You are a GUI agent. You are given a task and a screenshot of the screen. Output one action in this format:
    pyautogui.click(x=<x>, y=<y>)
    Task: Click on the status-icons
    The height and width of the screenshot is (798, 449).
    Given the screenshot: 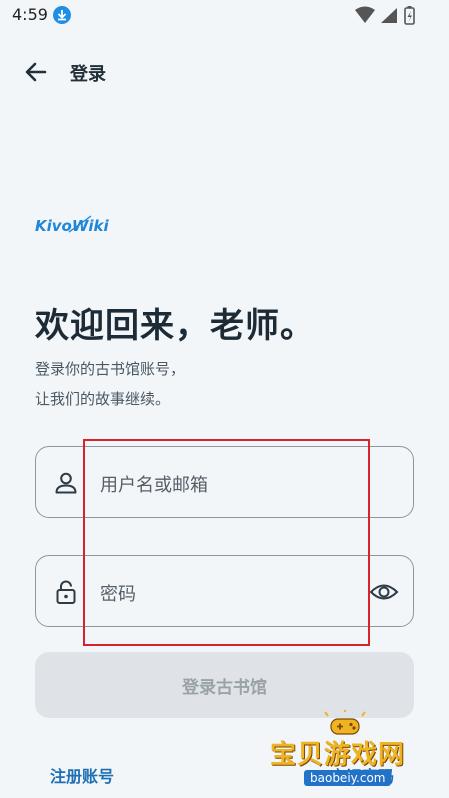 What is the action you would take?
    pyautogui.click(x=395, y=16)
    